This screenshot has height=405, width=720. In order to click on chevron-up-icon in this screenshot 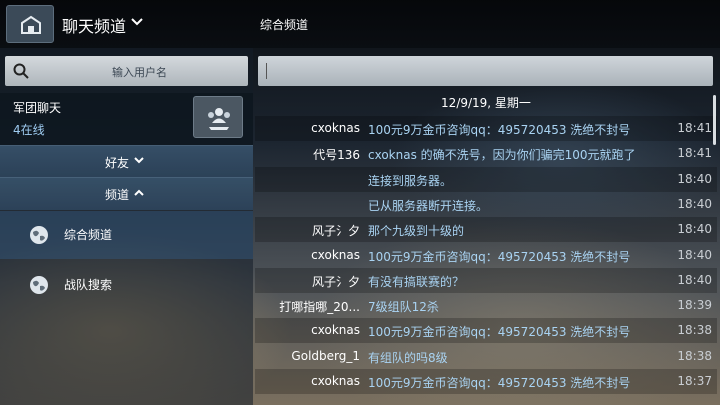, I will do `click(139, 192)`.